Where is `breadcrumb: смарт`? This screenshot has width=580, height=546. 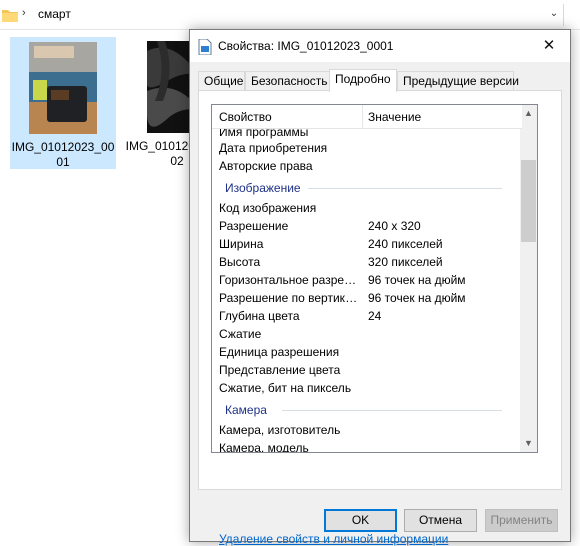 breadcrumb: смарт is located at coordinates (54, 14).